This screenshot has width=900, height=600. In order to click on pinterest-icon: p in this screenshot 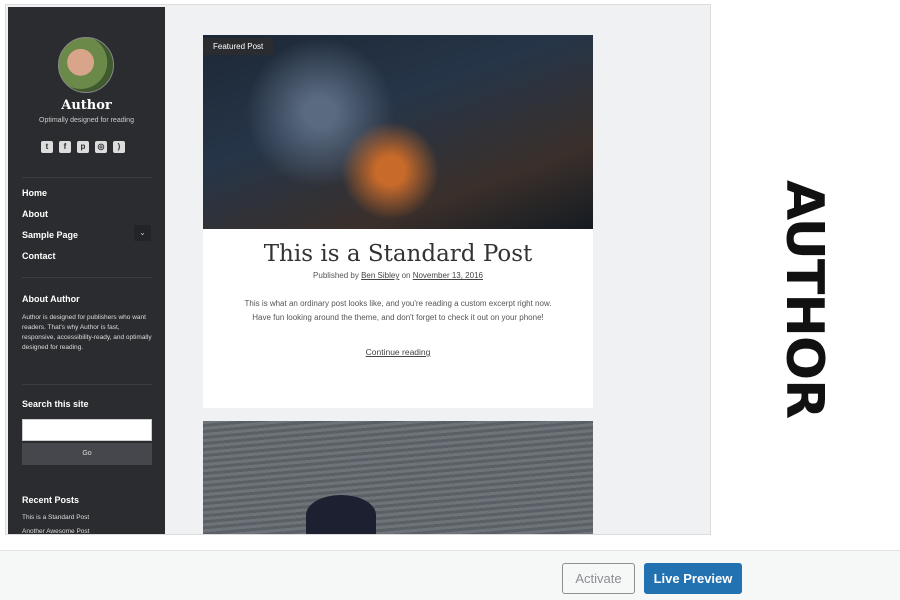, I will do `click(83, 147)`.